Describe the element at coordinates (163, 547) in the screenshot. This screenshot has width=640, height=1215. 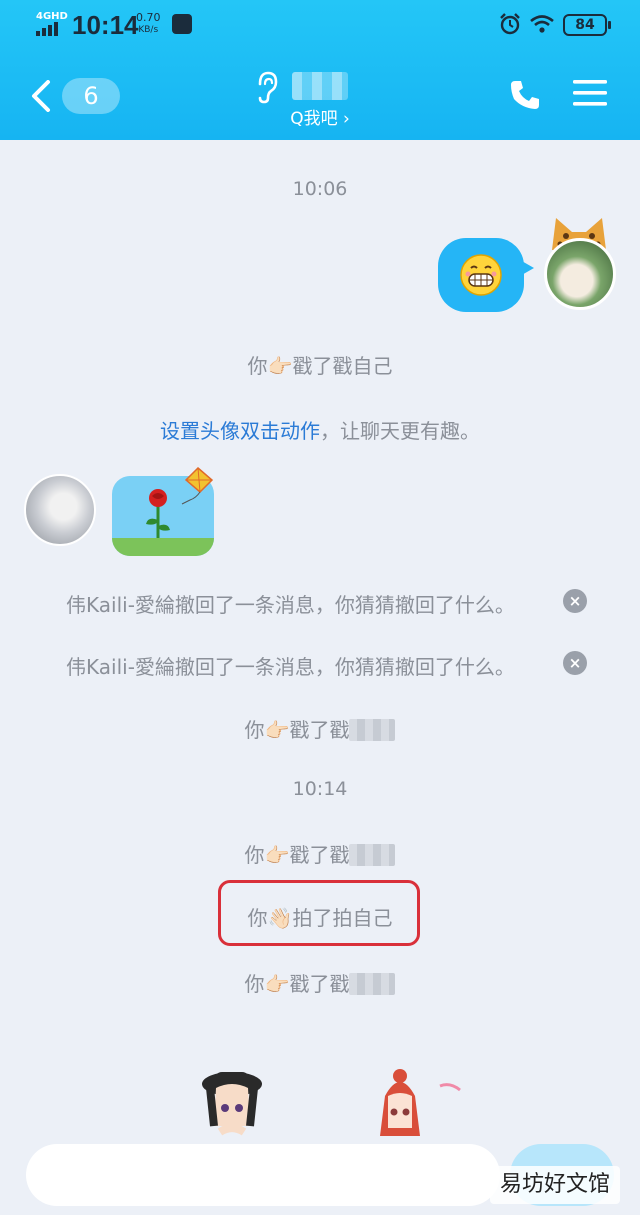
I see `sticker-grass` at that location.